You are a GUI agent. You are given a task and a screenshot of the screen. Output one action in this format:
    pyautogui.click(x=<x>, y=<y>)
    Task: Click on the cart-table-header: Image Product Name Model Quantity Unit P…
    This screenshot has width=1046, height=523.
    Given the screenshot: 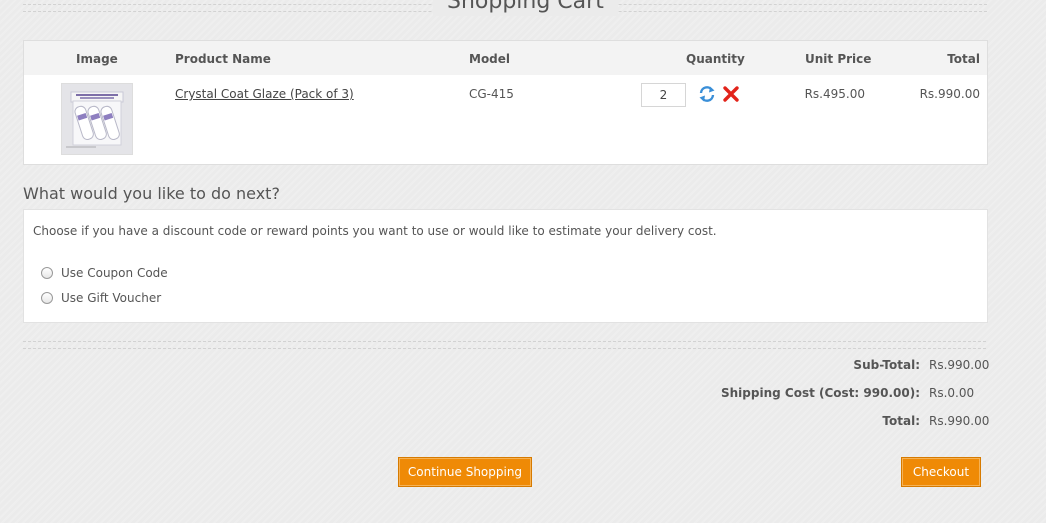 What is the action you would take?
    pyautogui.click(x=505, y=58)
    